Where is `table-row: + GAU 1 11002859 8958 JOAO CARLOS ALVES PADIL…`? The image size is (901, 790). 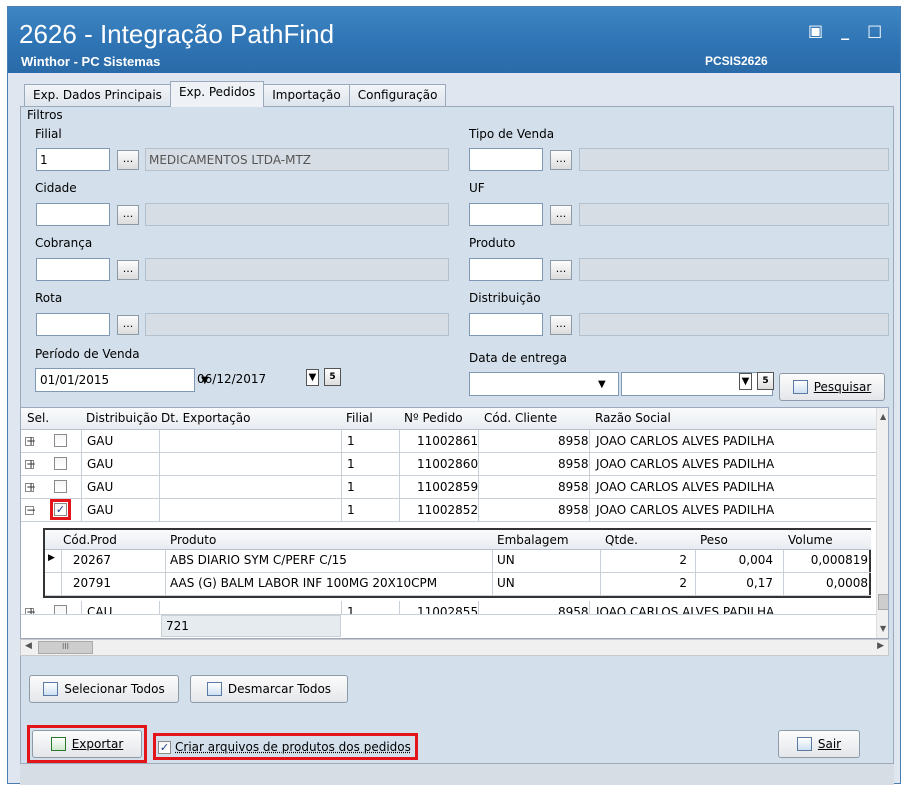 table-row: + GAU 1 11002859 8958 JOAO CARLOS ALVES PADIL… is located at coordinates (448, 487).